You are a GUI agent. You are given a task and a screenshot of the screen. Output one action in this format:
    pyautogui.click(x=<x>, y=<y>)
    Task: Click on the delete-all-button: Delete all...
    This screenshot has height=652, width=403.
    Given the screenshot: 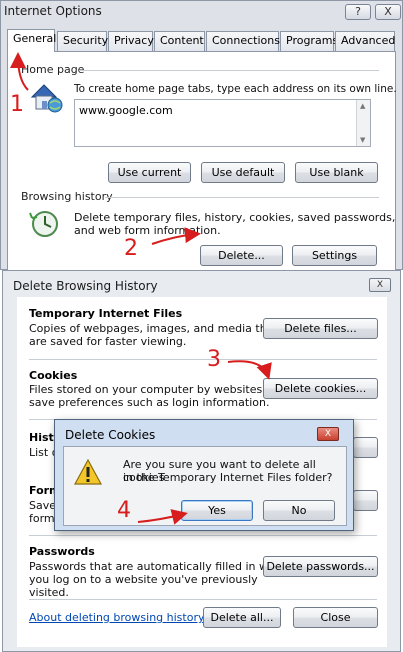 What is the action you would take?
    pyautogui.click(x=242, y=617)
    